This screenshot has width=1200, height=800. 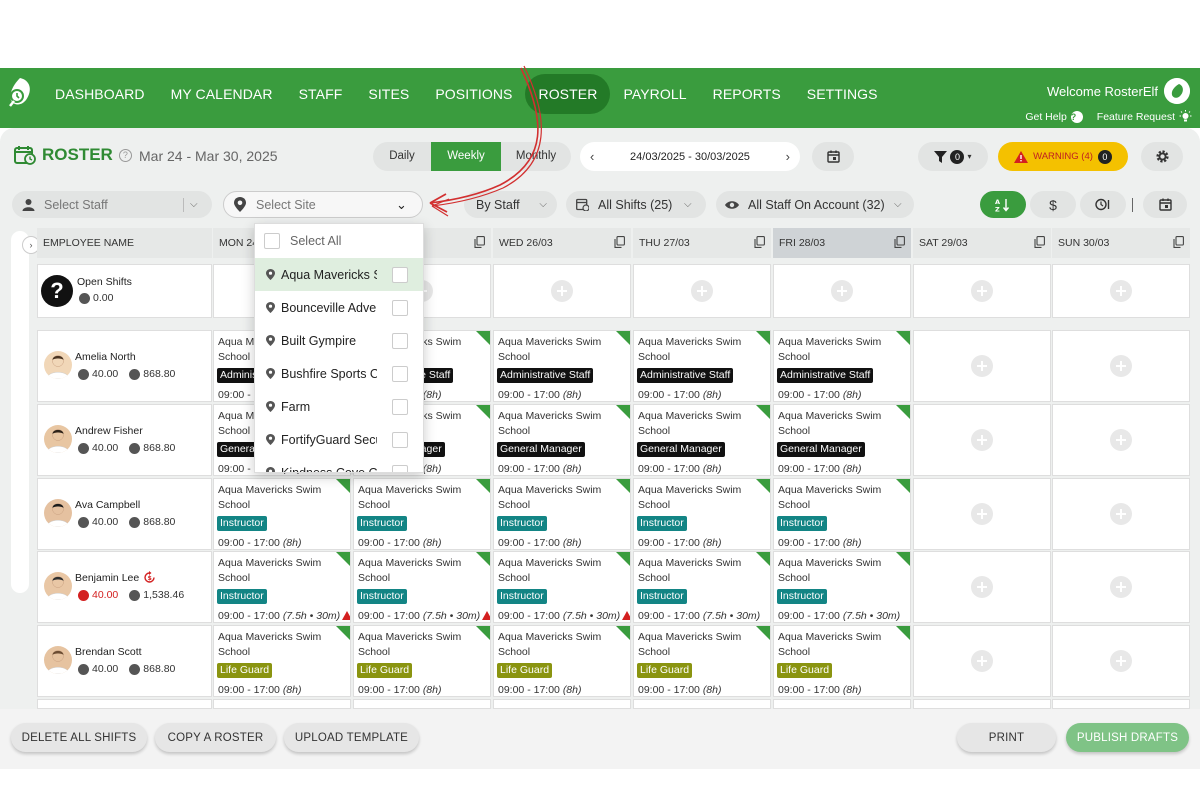 I want to click on warning-button: WARNING (4) 0, so click(x=1063, y=156).